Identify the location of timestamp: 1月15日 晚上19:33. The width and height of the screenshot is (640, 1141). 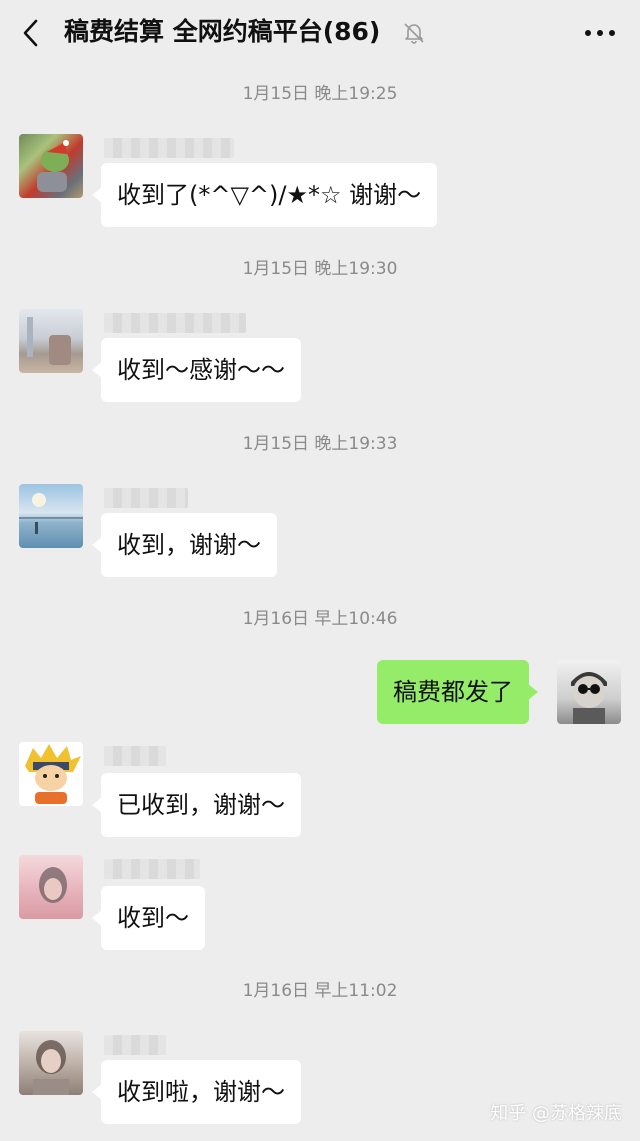
(320, 444).